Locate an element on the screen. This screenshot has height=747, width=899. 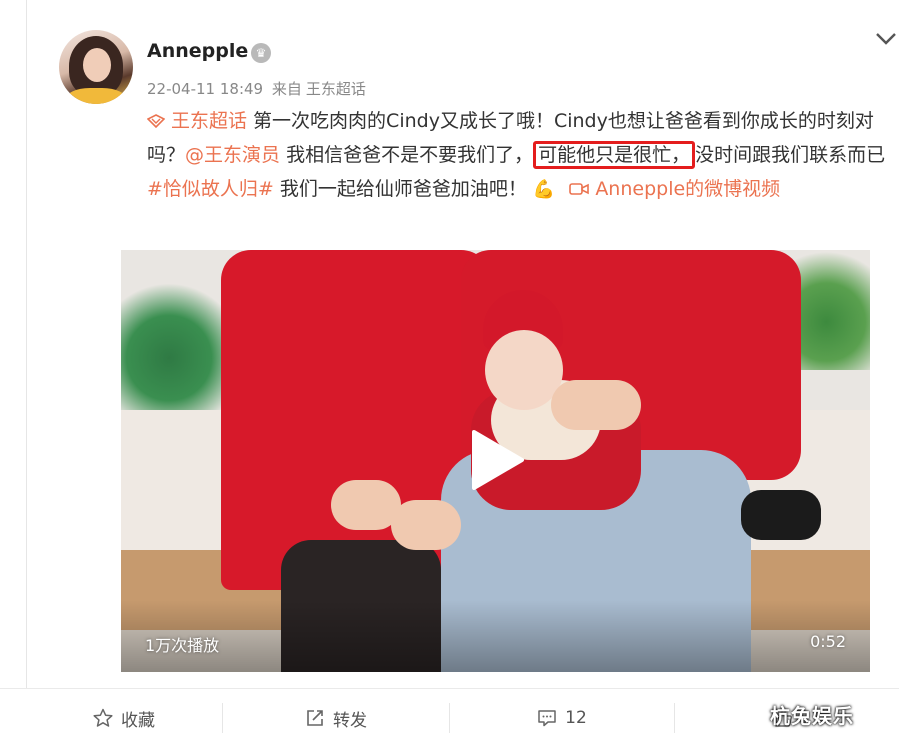
flexed-biceps-emoji: 💪 is located at coordinates (544, 189).